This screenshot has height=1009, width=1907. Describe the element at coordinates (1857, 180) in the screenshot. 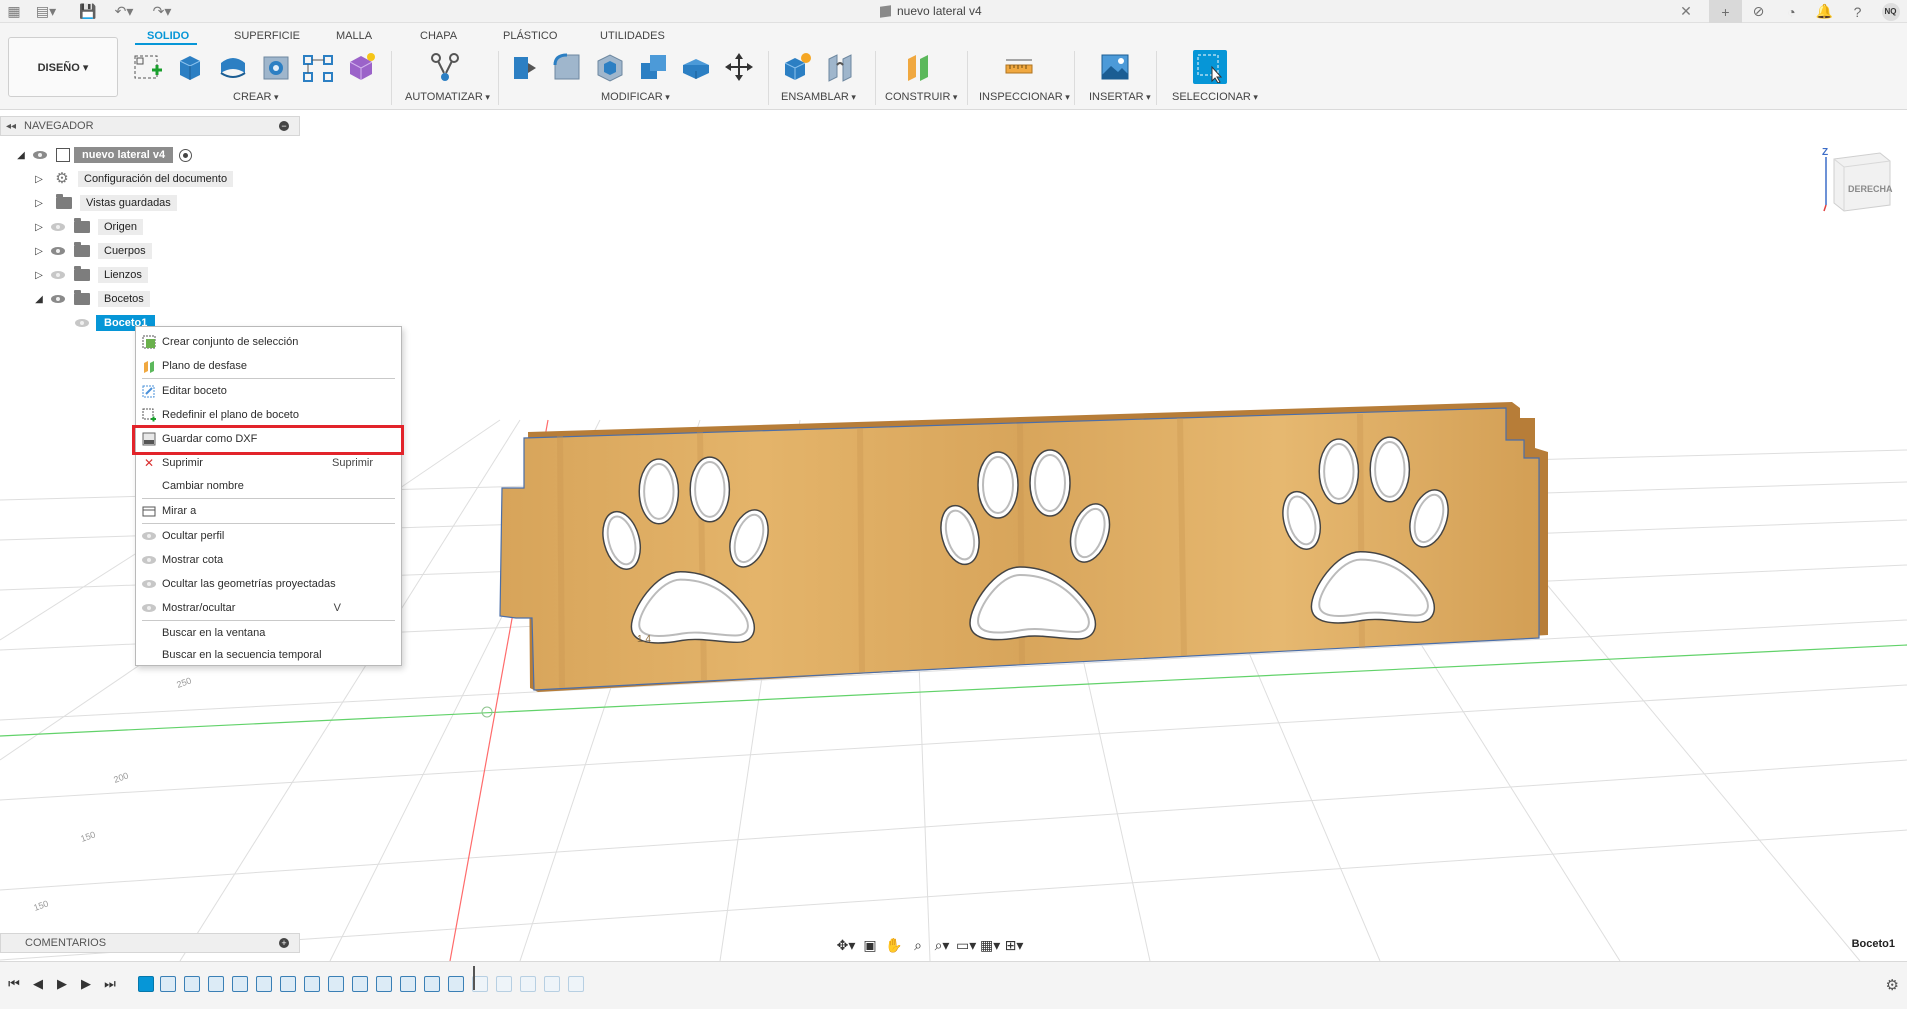

I see `viewcube: Z DERECHA` at that location.